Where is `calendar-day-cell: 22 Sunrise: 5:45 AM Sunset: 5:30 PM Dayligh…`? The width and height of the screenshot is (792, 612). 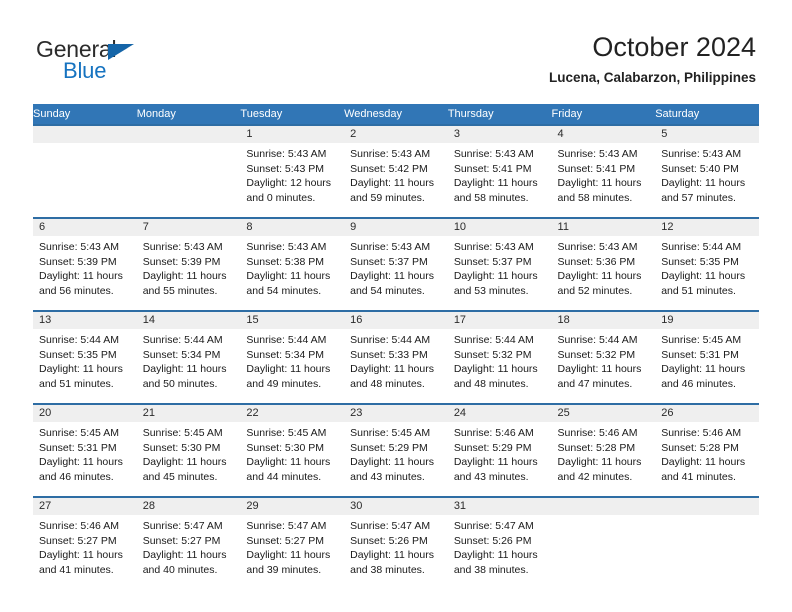
calendar-day-cell: 22 Sunrise: 5:45 AM Sunset: 5:30 PM Dayligh… is located at coordinates (292, 450).